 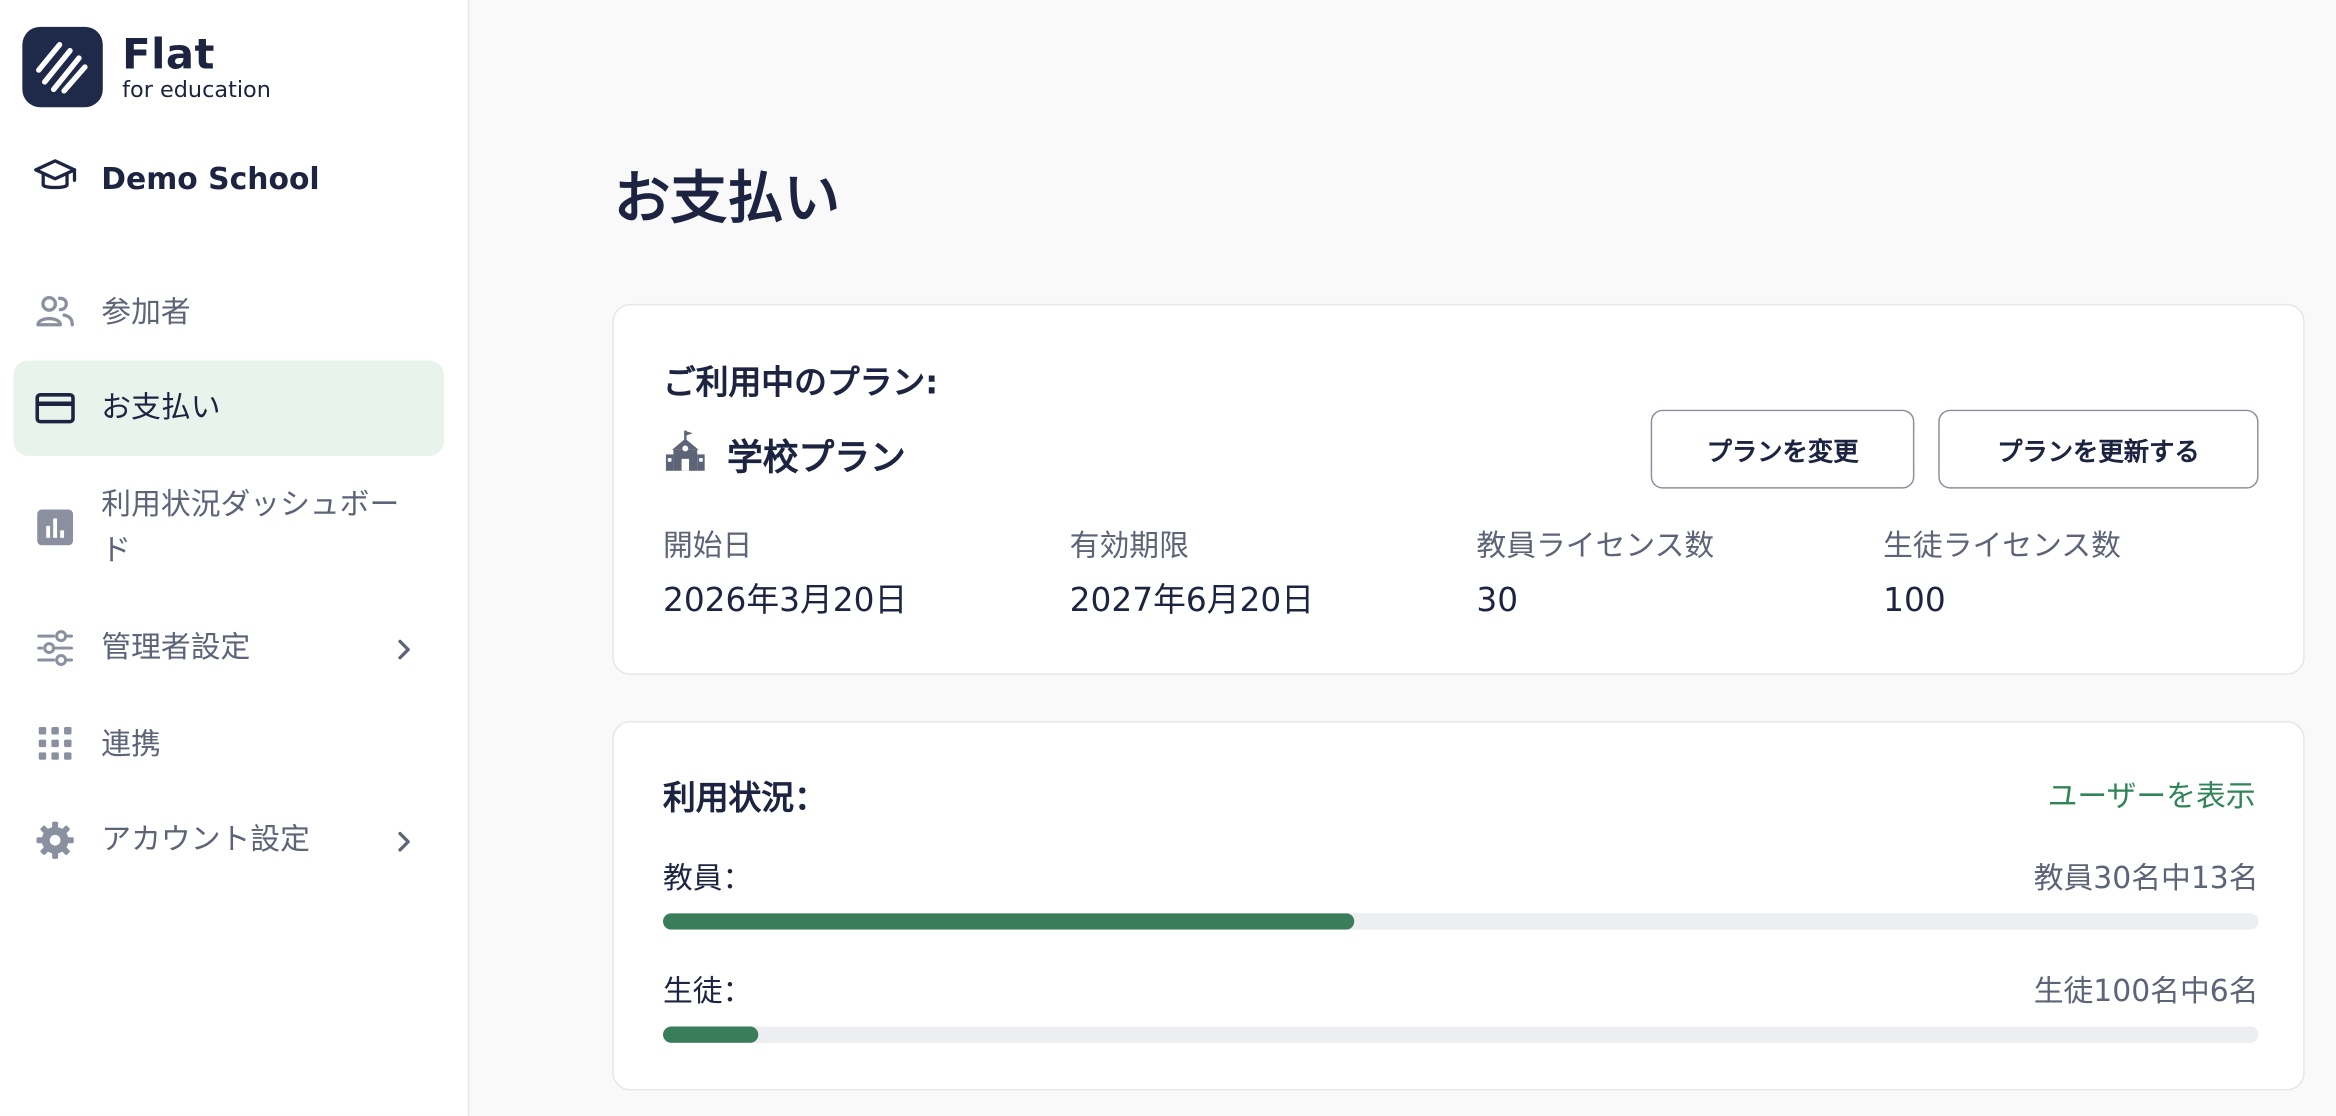 What do you see at coordinates (146, 310) in the screenshot?
I see `sidebar-item-label: 参加者` at bounding box center [146, 310].